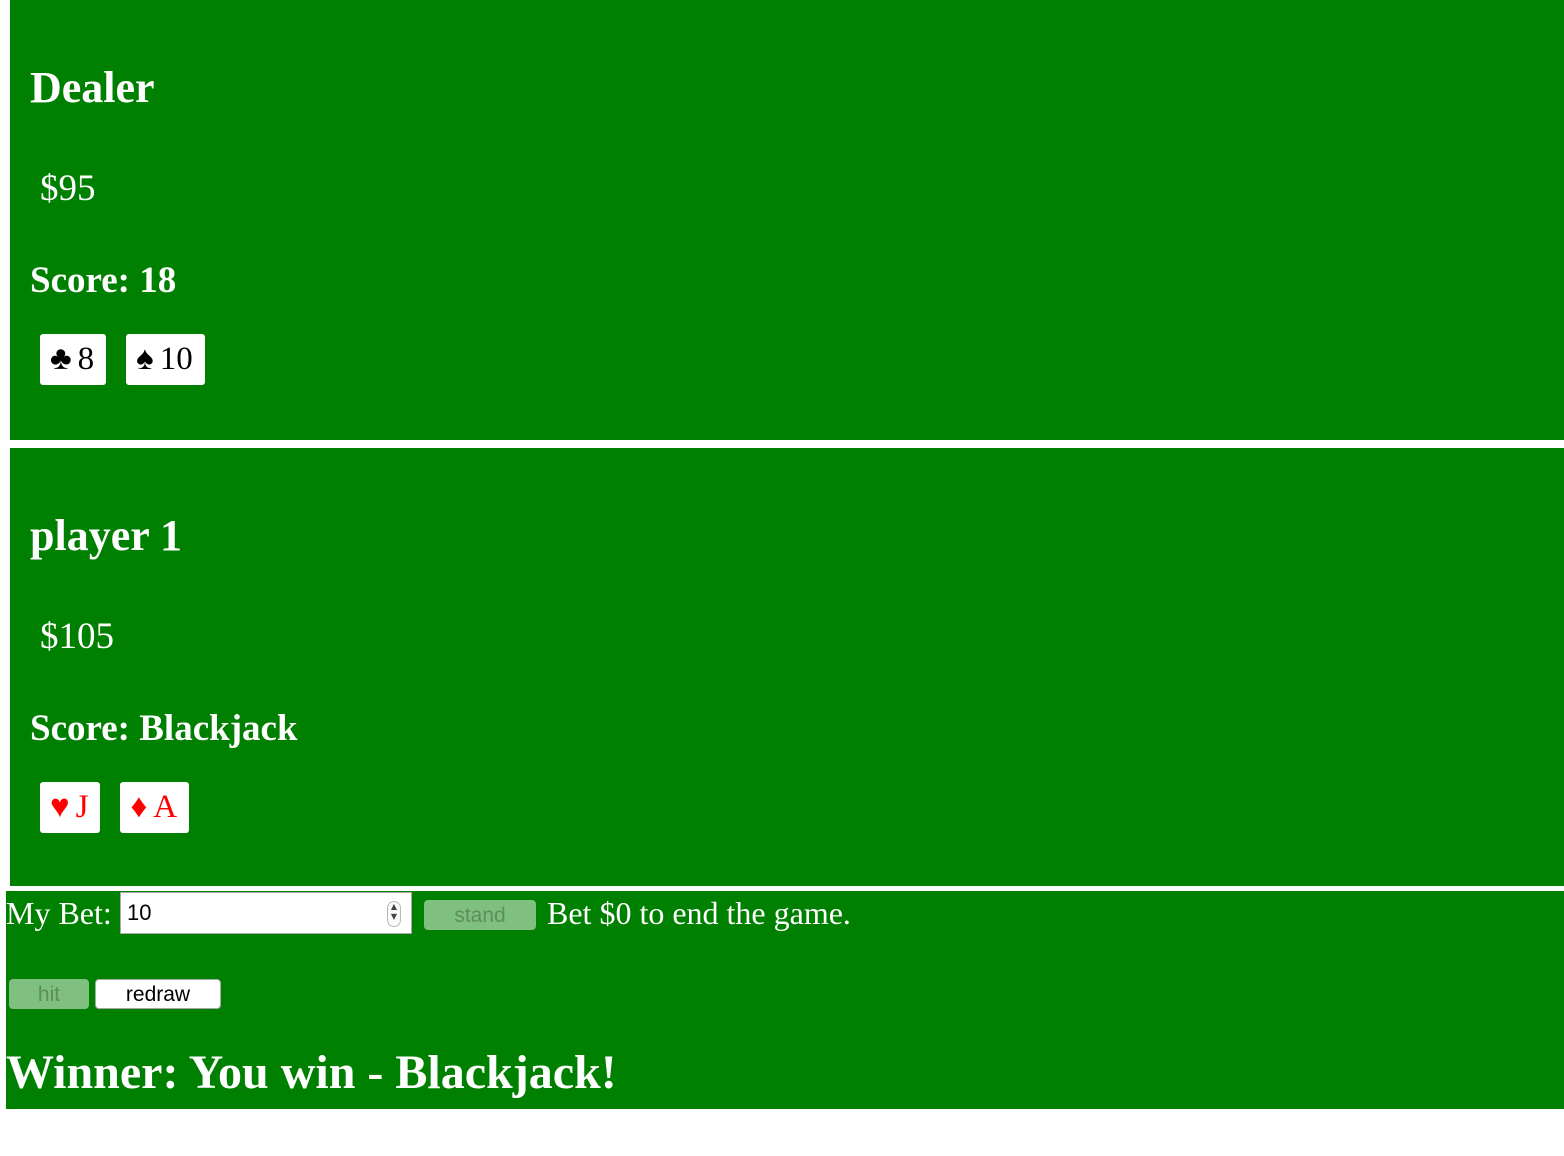  I want to click on end-game-hint: Bet $0 to end the game., so click(699, 913).